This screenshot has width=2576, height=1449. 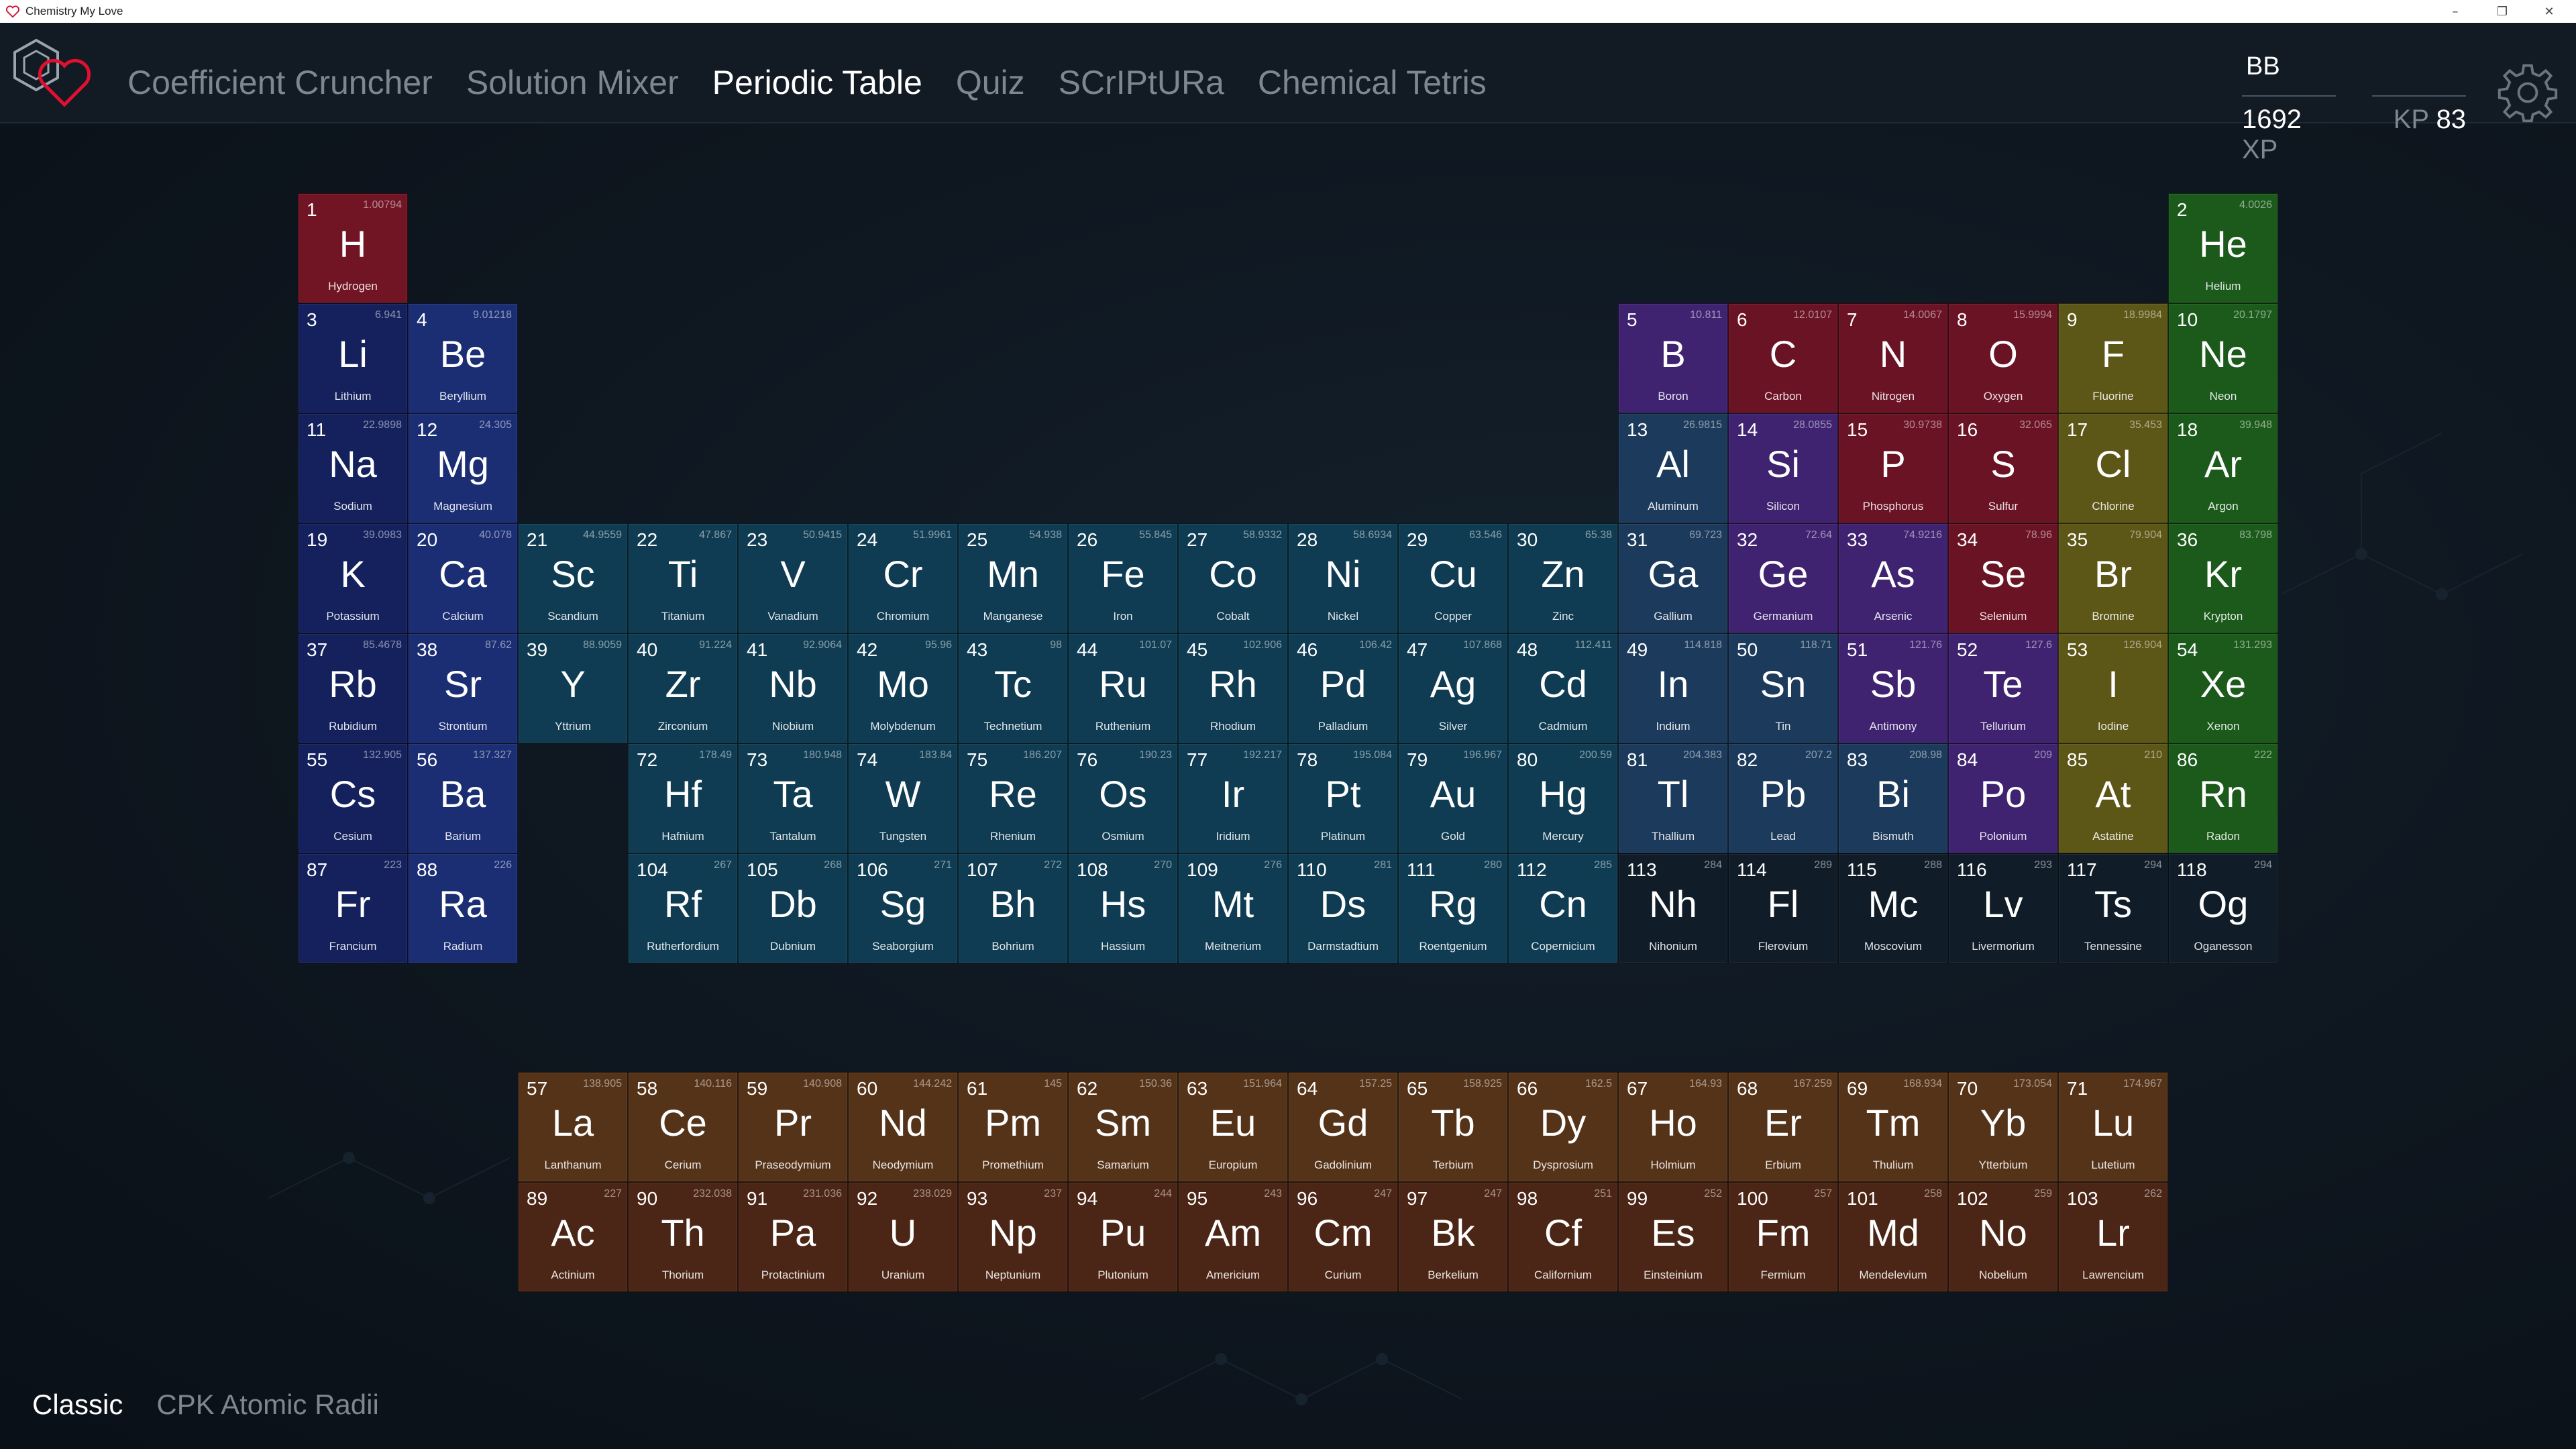 What do you see at coordinates (2223, 908) in the screenshot?
I see `element-oganesson: 118 294 Og Oganesson` at bounding box center [2223, 908].